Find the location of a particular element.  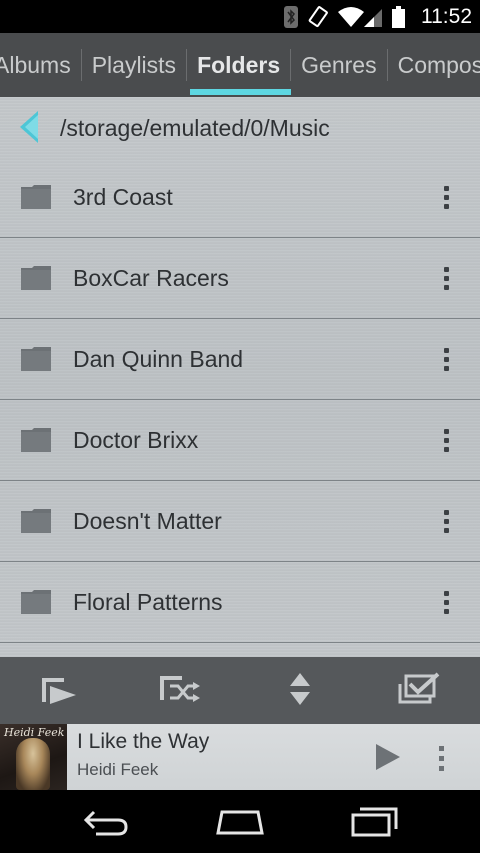

folder-name: Doctor Brixx is located at coordinates (136, 440).